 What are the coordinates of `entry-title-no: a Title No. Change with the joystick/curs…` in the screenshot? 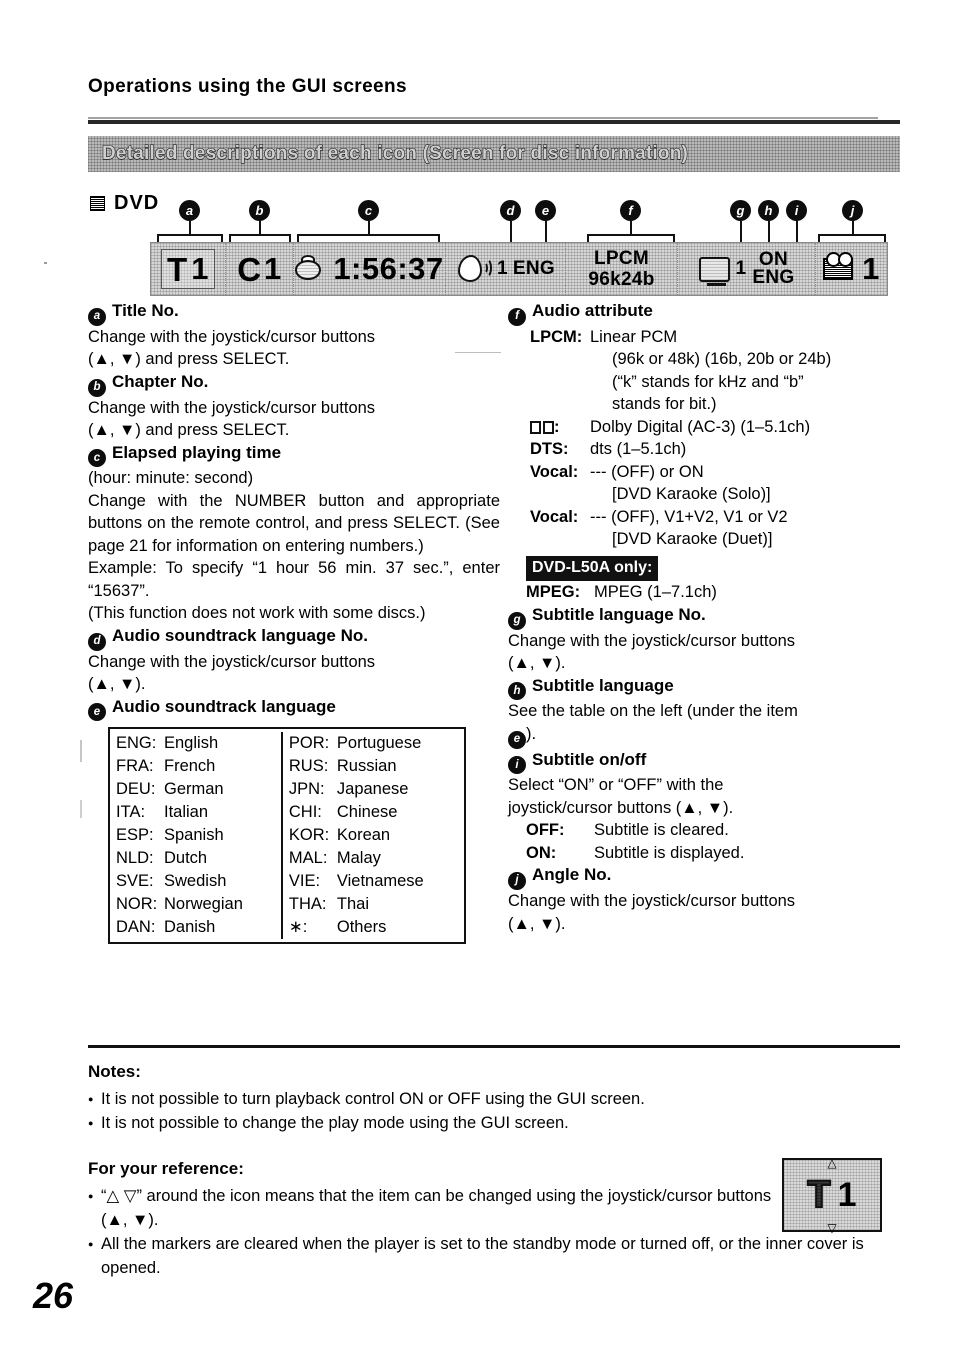 It's located at (294, 335).